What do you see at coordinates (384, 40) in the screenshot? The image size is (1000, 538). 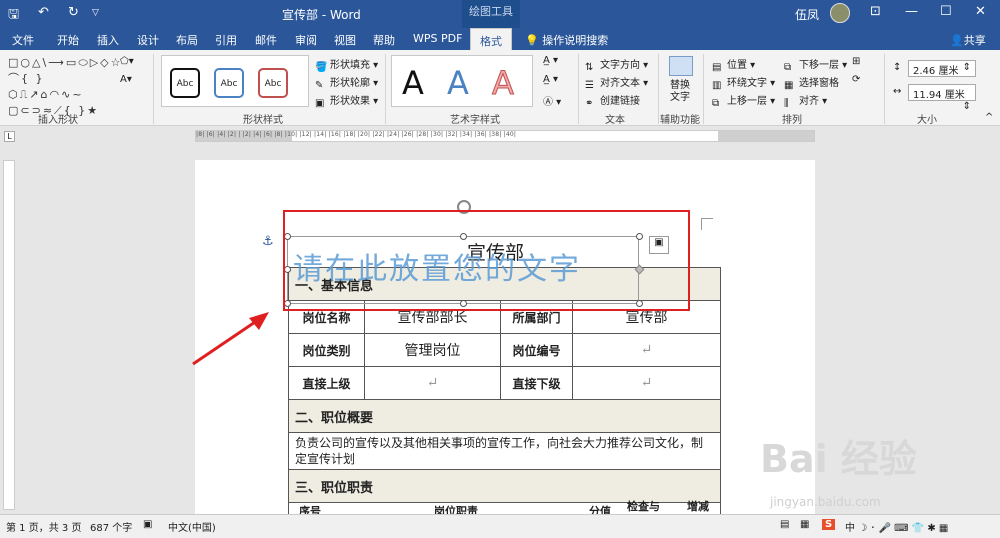 I see `tab-help: 帮助` at bounding box center [384, 40].